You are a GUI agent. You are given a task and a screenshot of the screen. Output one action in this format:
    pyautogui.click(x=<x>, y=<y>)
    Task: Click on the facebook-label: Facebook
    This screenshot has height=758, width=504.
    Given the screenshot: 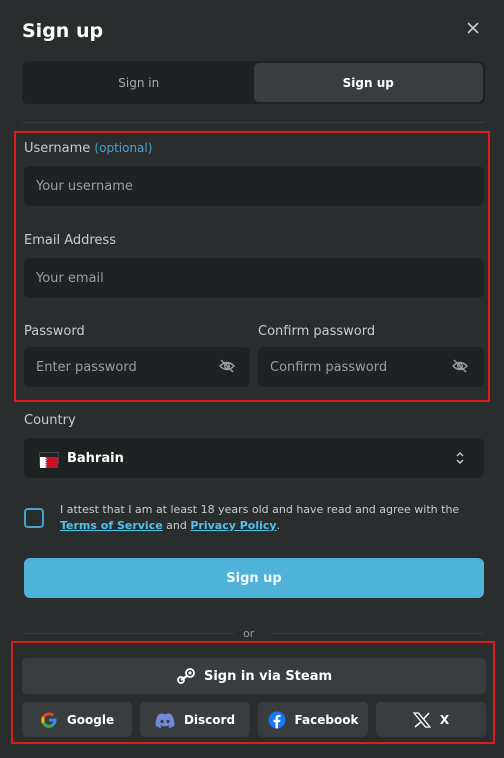 What is the action you would take?
    pyautogui.click(x=326, y=719)
    